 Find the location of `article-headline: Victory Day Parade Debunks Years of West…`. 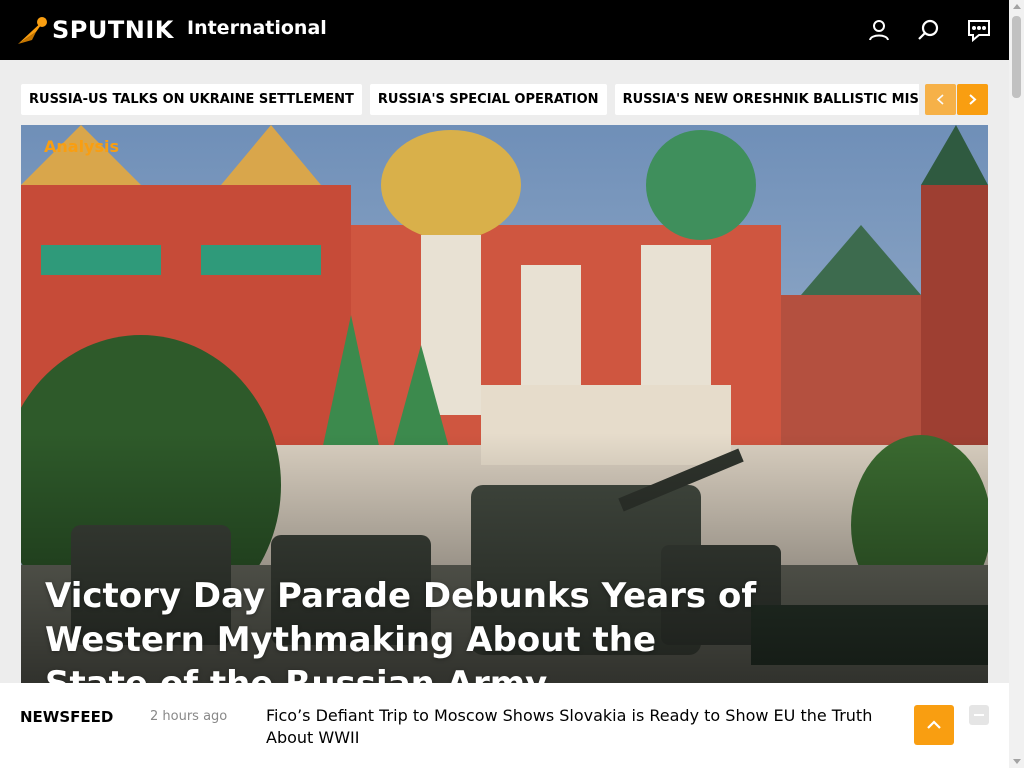

article-headline: Victory Day Parade Debunks Years of West… is located at coordinates (405, 629).